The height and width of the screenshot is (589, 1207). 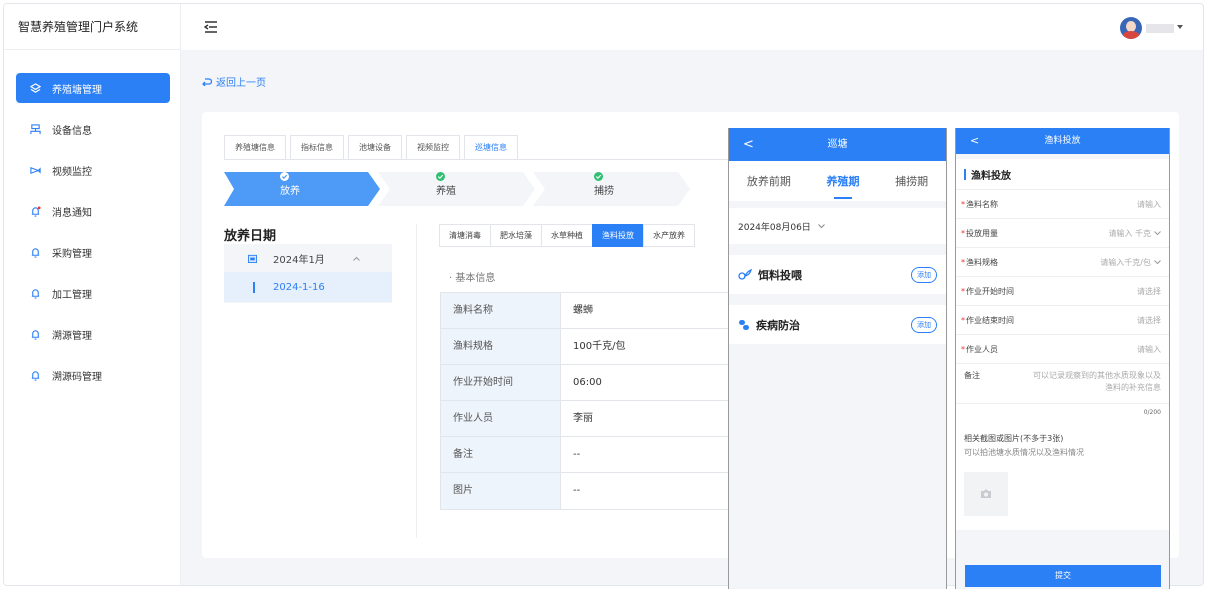 What do you see at coordinates (1062, 349) in the screenshot?
I see `field-operator: *作业人员 请输入` at bounding box center [1062, 349].